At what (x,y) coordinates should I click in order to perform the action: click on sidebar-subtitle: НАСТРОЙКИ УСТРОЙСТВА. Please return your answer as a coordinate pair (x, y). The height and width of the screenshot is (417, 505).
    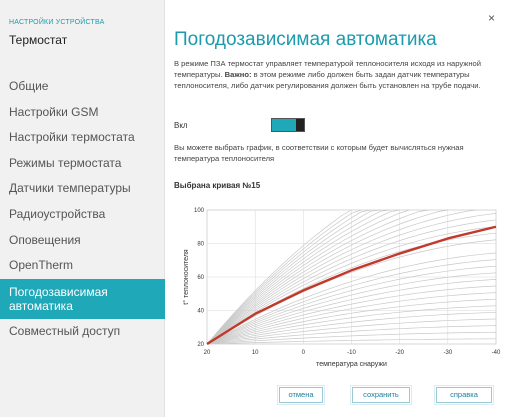
    Looking at the image, I should click on (57, 22).